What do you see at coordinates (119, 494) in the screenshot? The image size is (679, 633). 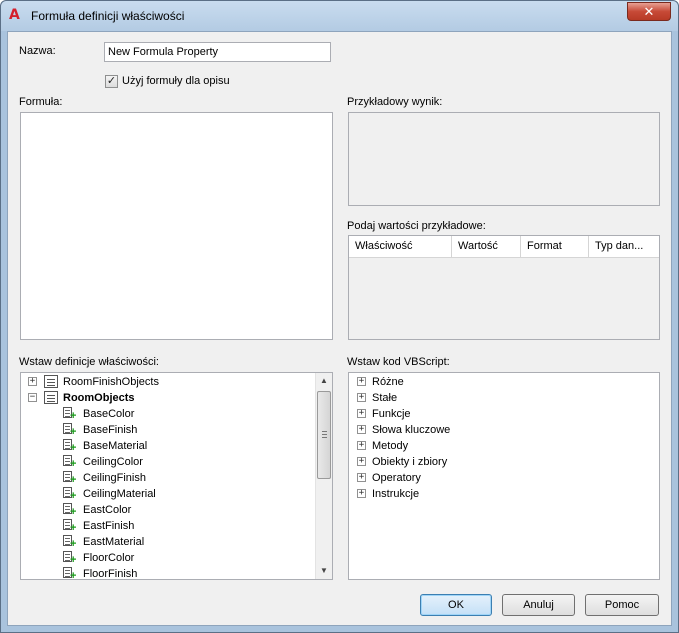 I see `property-item-label: CeilingMaterial` at bounding box center [119, 494].